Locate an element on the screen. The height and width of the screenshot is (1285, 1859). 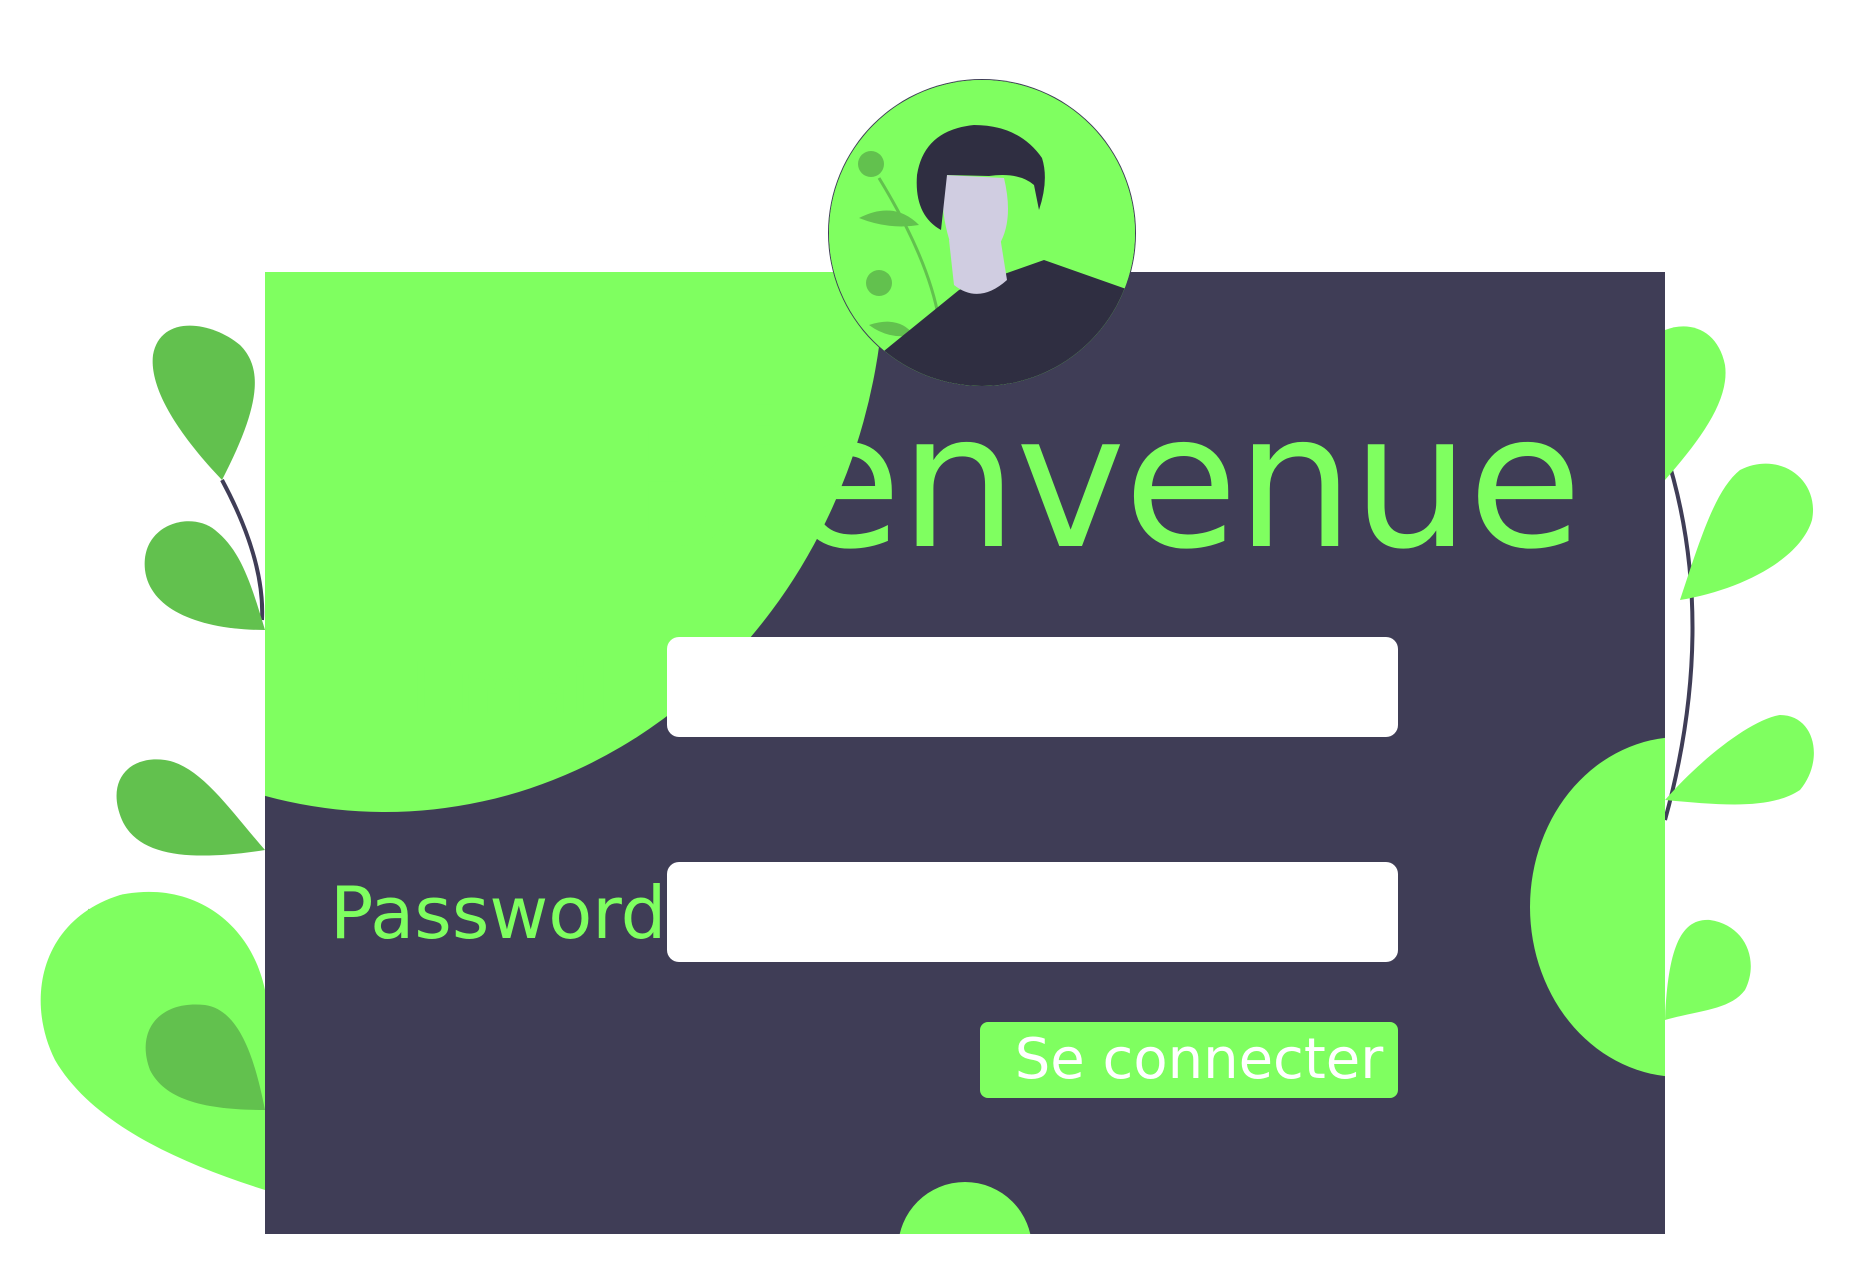
page-title: Bienvenue is located at coordinates (1097, 481).